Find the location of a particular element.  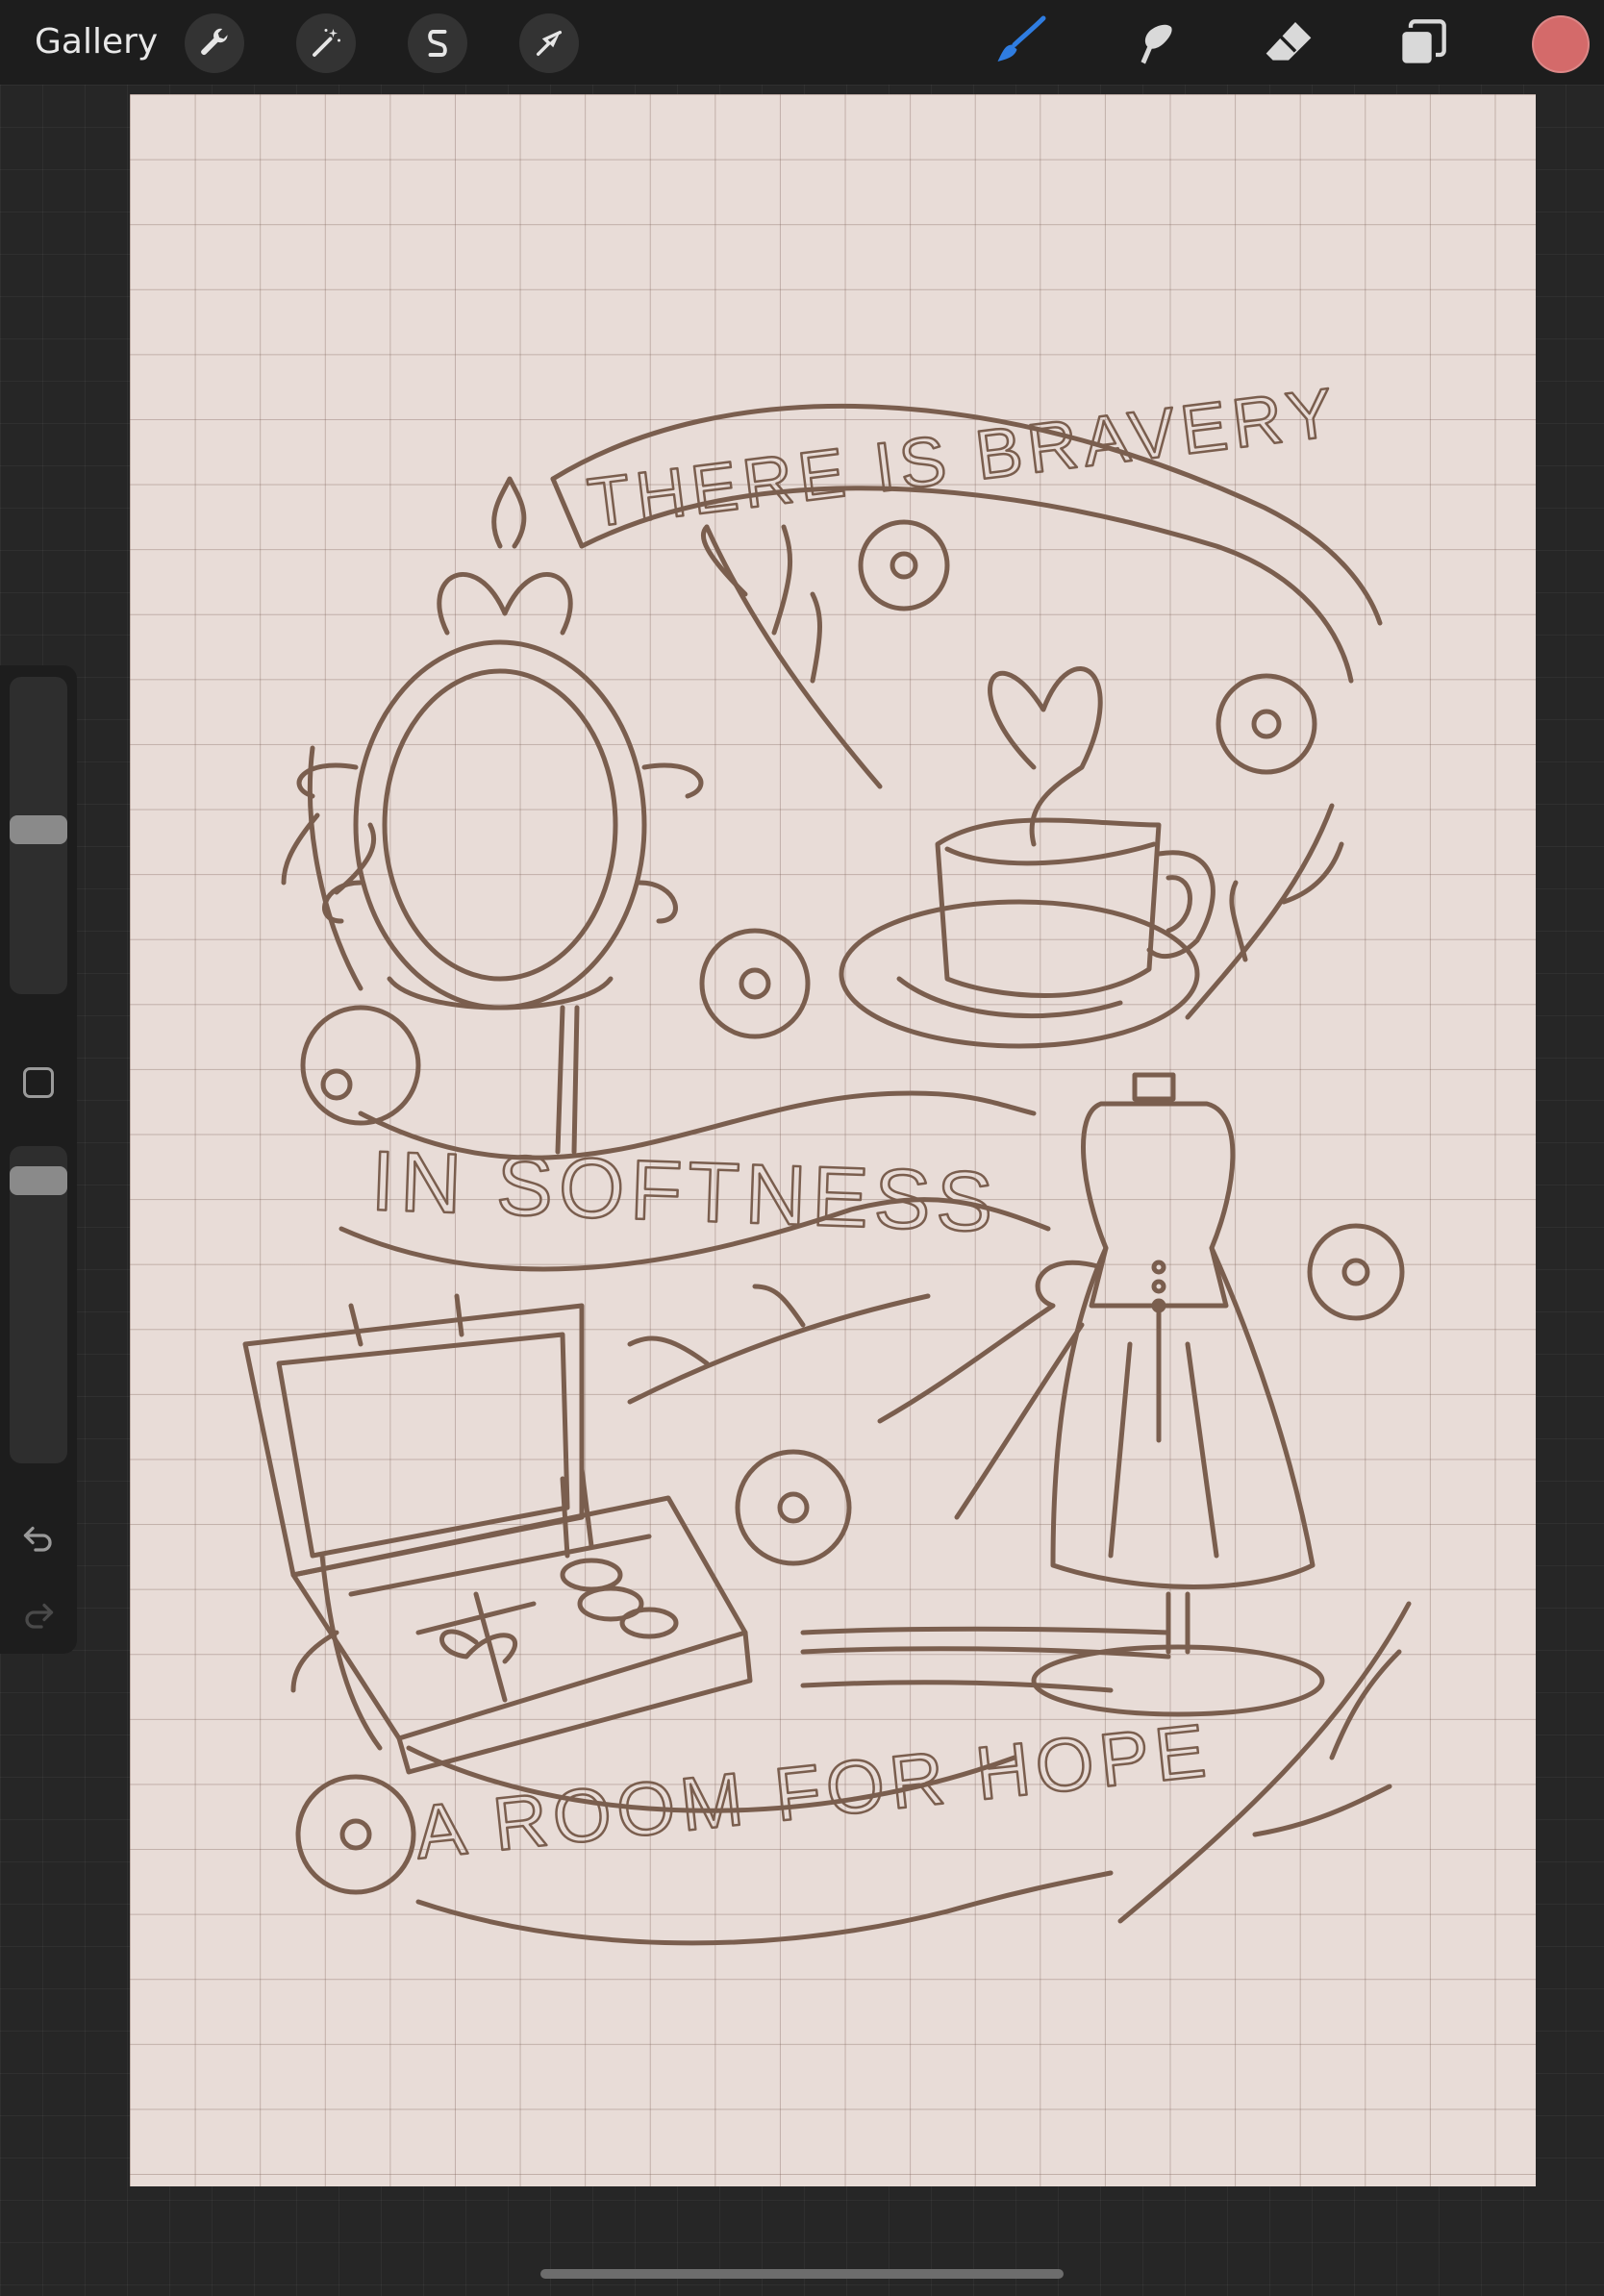

bottom-banner: A ROOM FOR HOPE is located at coordinates (811, 1826).